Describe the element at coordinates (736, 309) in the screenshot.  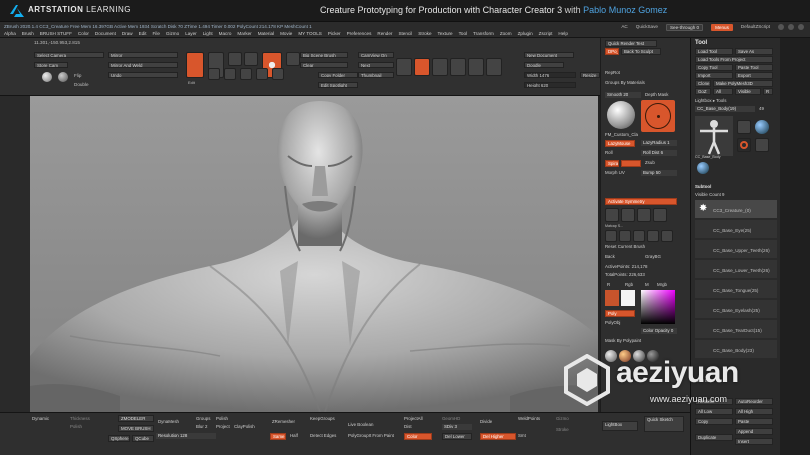
I see `subtool-item: CC_Base_Eyelash(25)` at that location.